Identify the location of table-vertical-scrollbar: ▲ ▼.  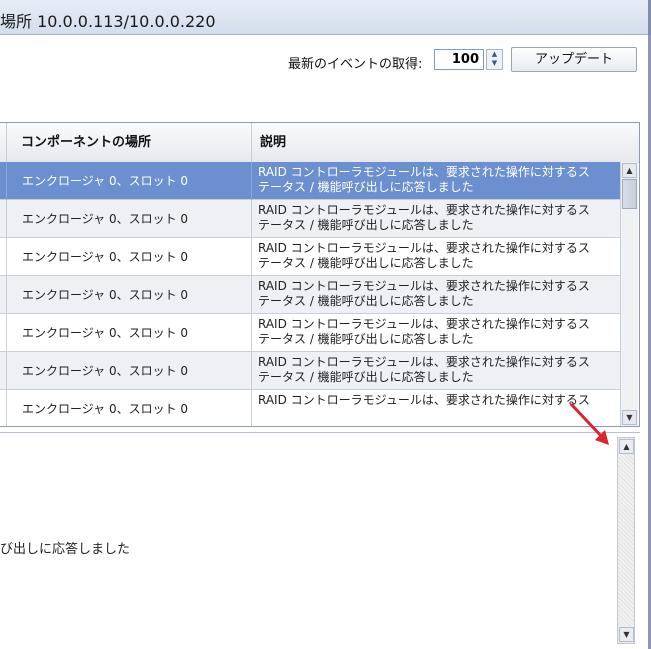
(629, 294).